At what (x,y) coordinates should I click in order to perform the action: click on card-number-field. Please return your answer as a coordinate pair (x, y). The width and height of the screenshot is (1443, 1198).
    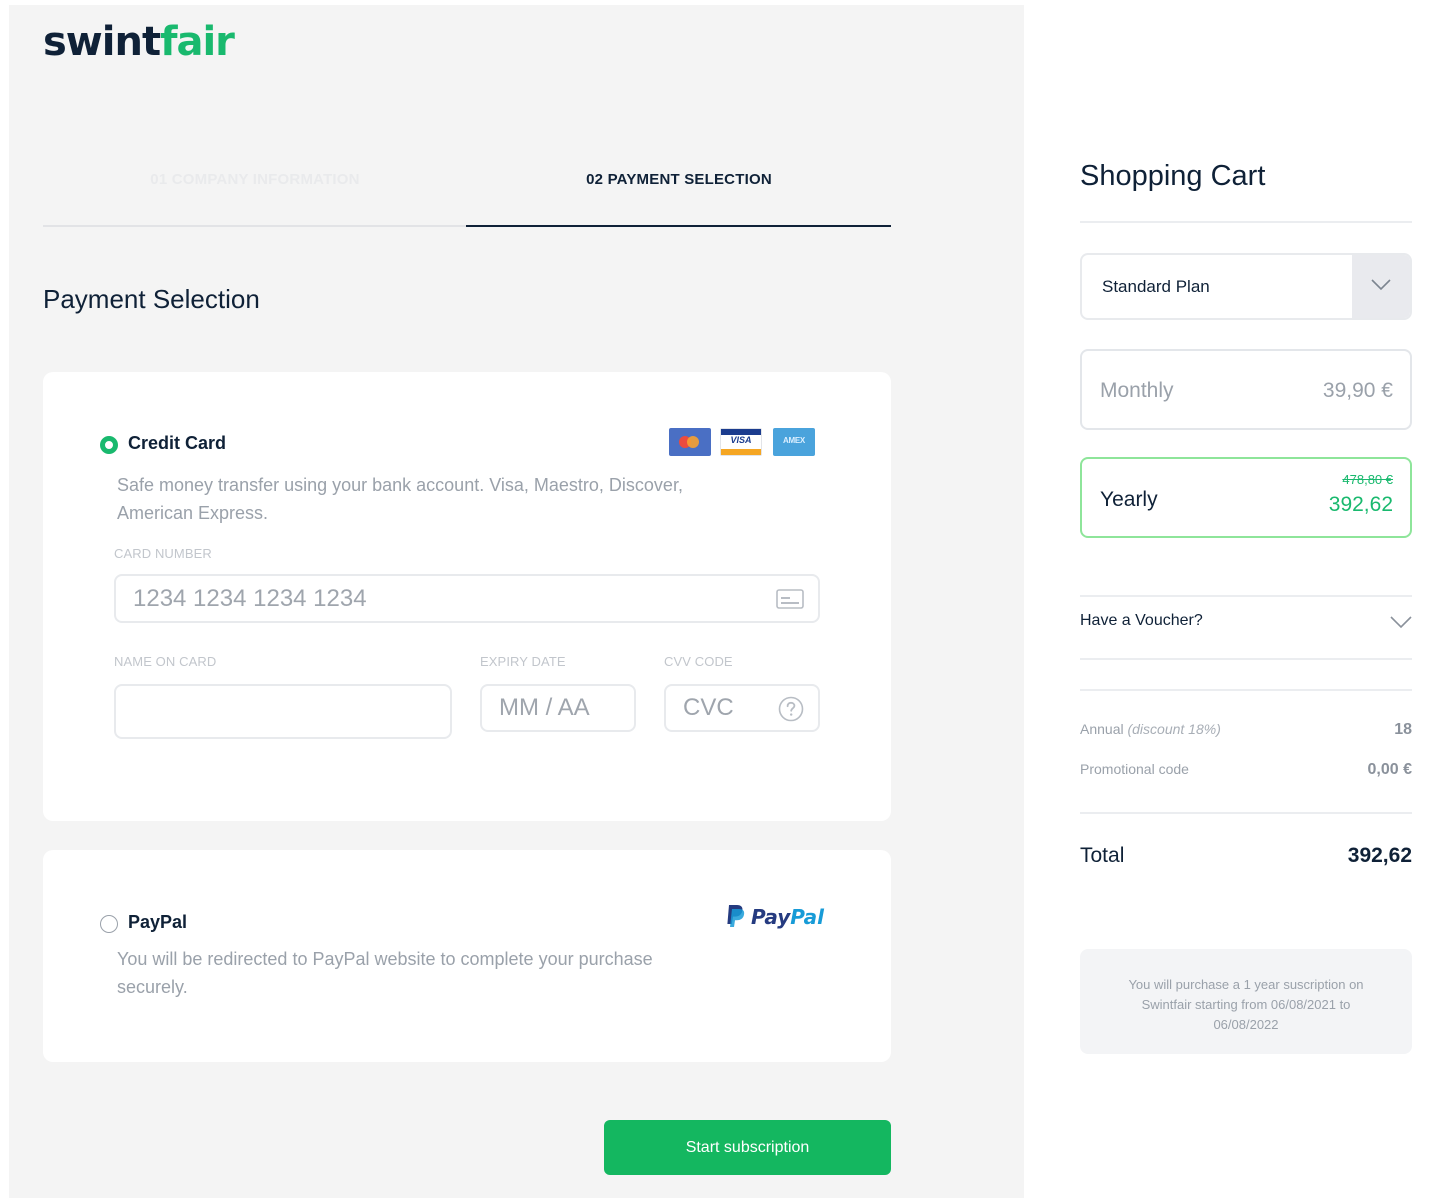
    Looking at the image, I should click on (467, 598).